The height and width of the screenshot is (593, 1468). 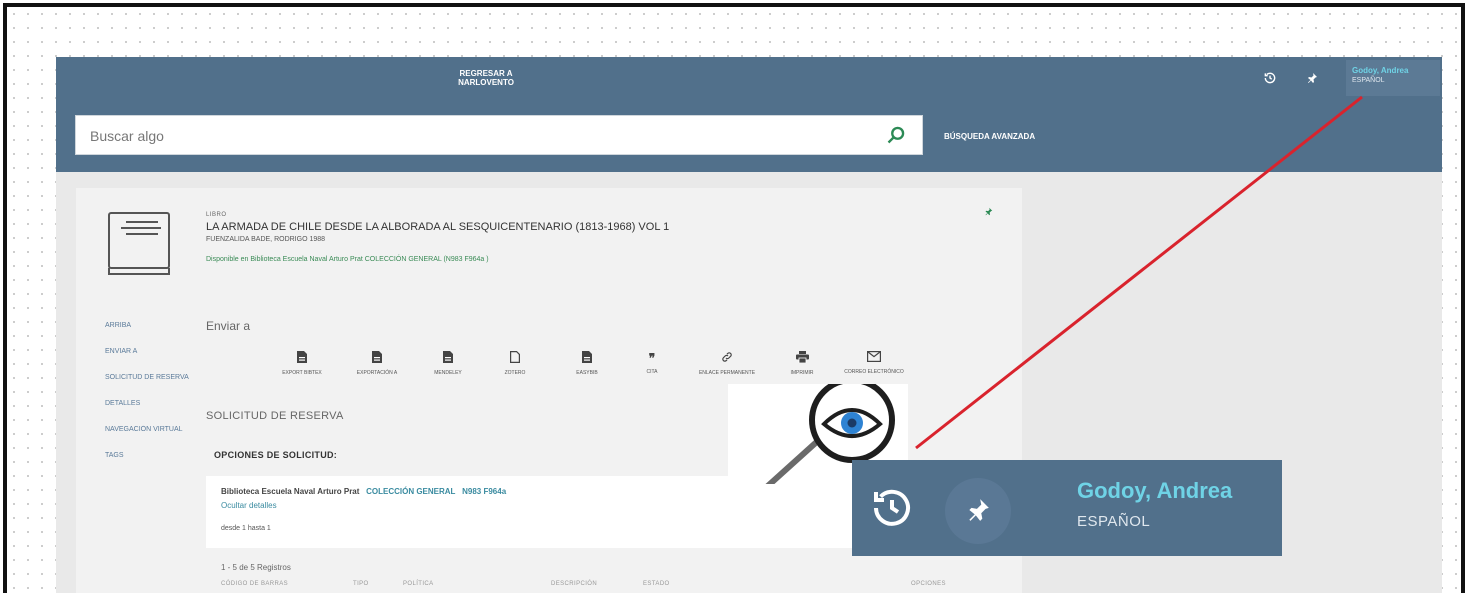 What do you see at coordinates (988, 213) in the screenshot?
I see `pin-record-icon` at bounding box center [988, 213].